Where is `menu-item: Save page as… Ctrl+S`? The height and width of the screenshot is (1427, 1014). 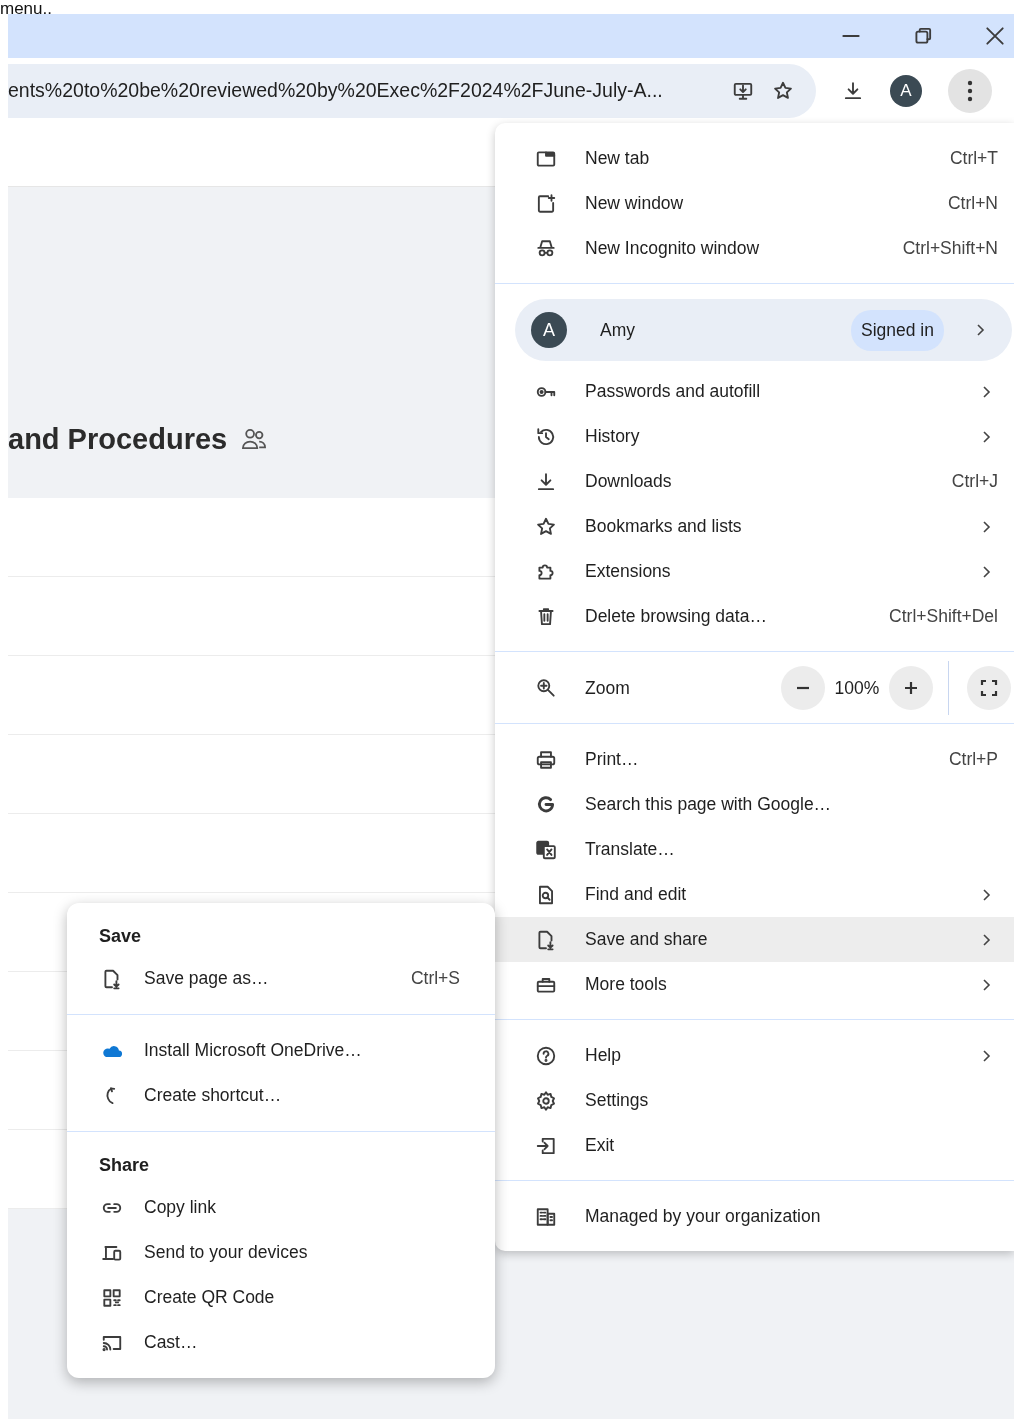
menu-item: Save page as… Ctrl+S is located at coordinates (281, 978).